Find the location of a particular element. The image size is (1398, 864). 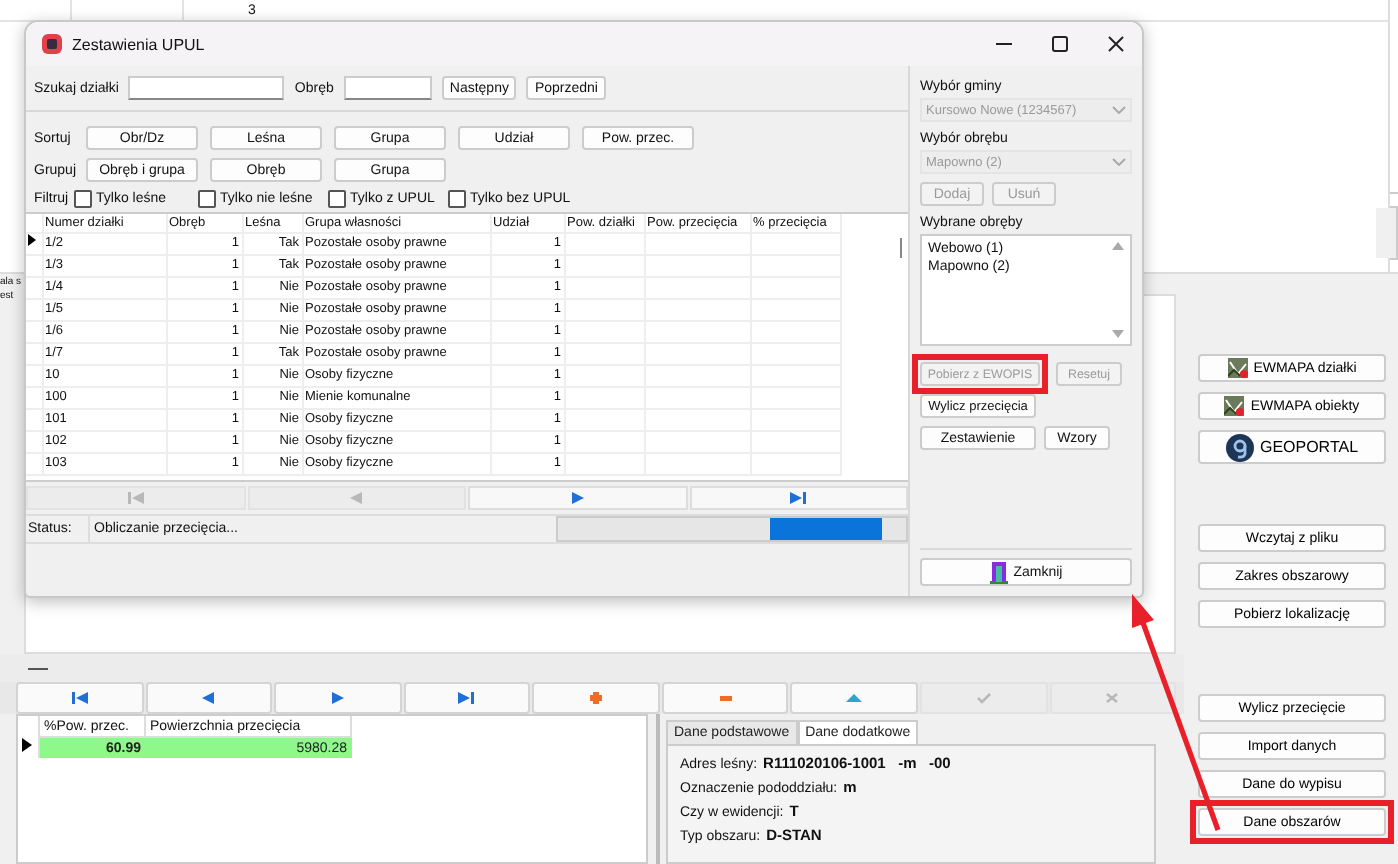

row-indicator is located at coordinates (34, 244).